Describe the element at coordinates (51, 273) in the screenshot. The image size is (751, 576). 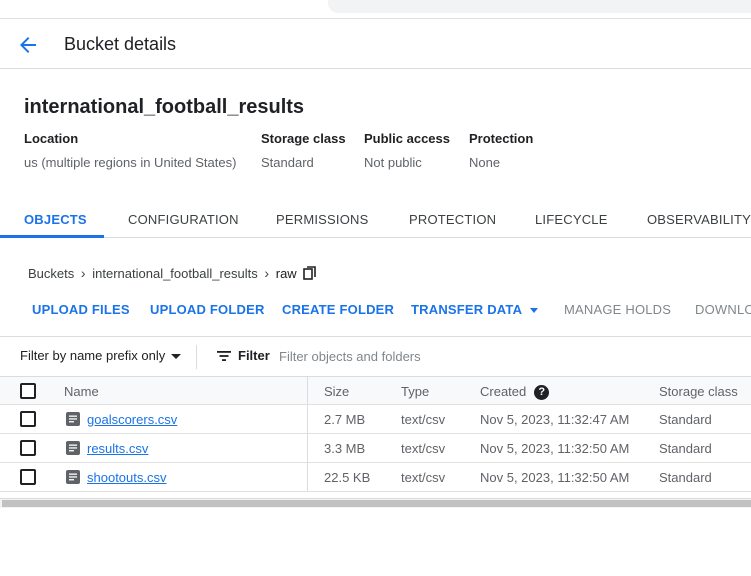
I see `breadcrumb-buckets: Buckets` at that location.